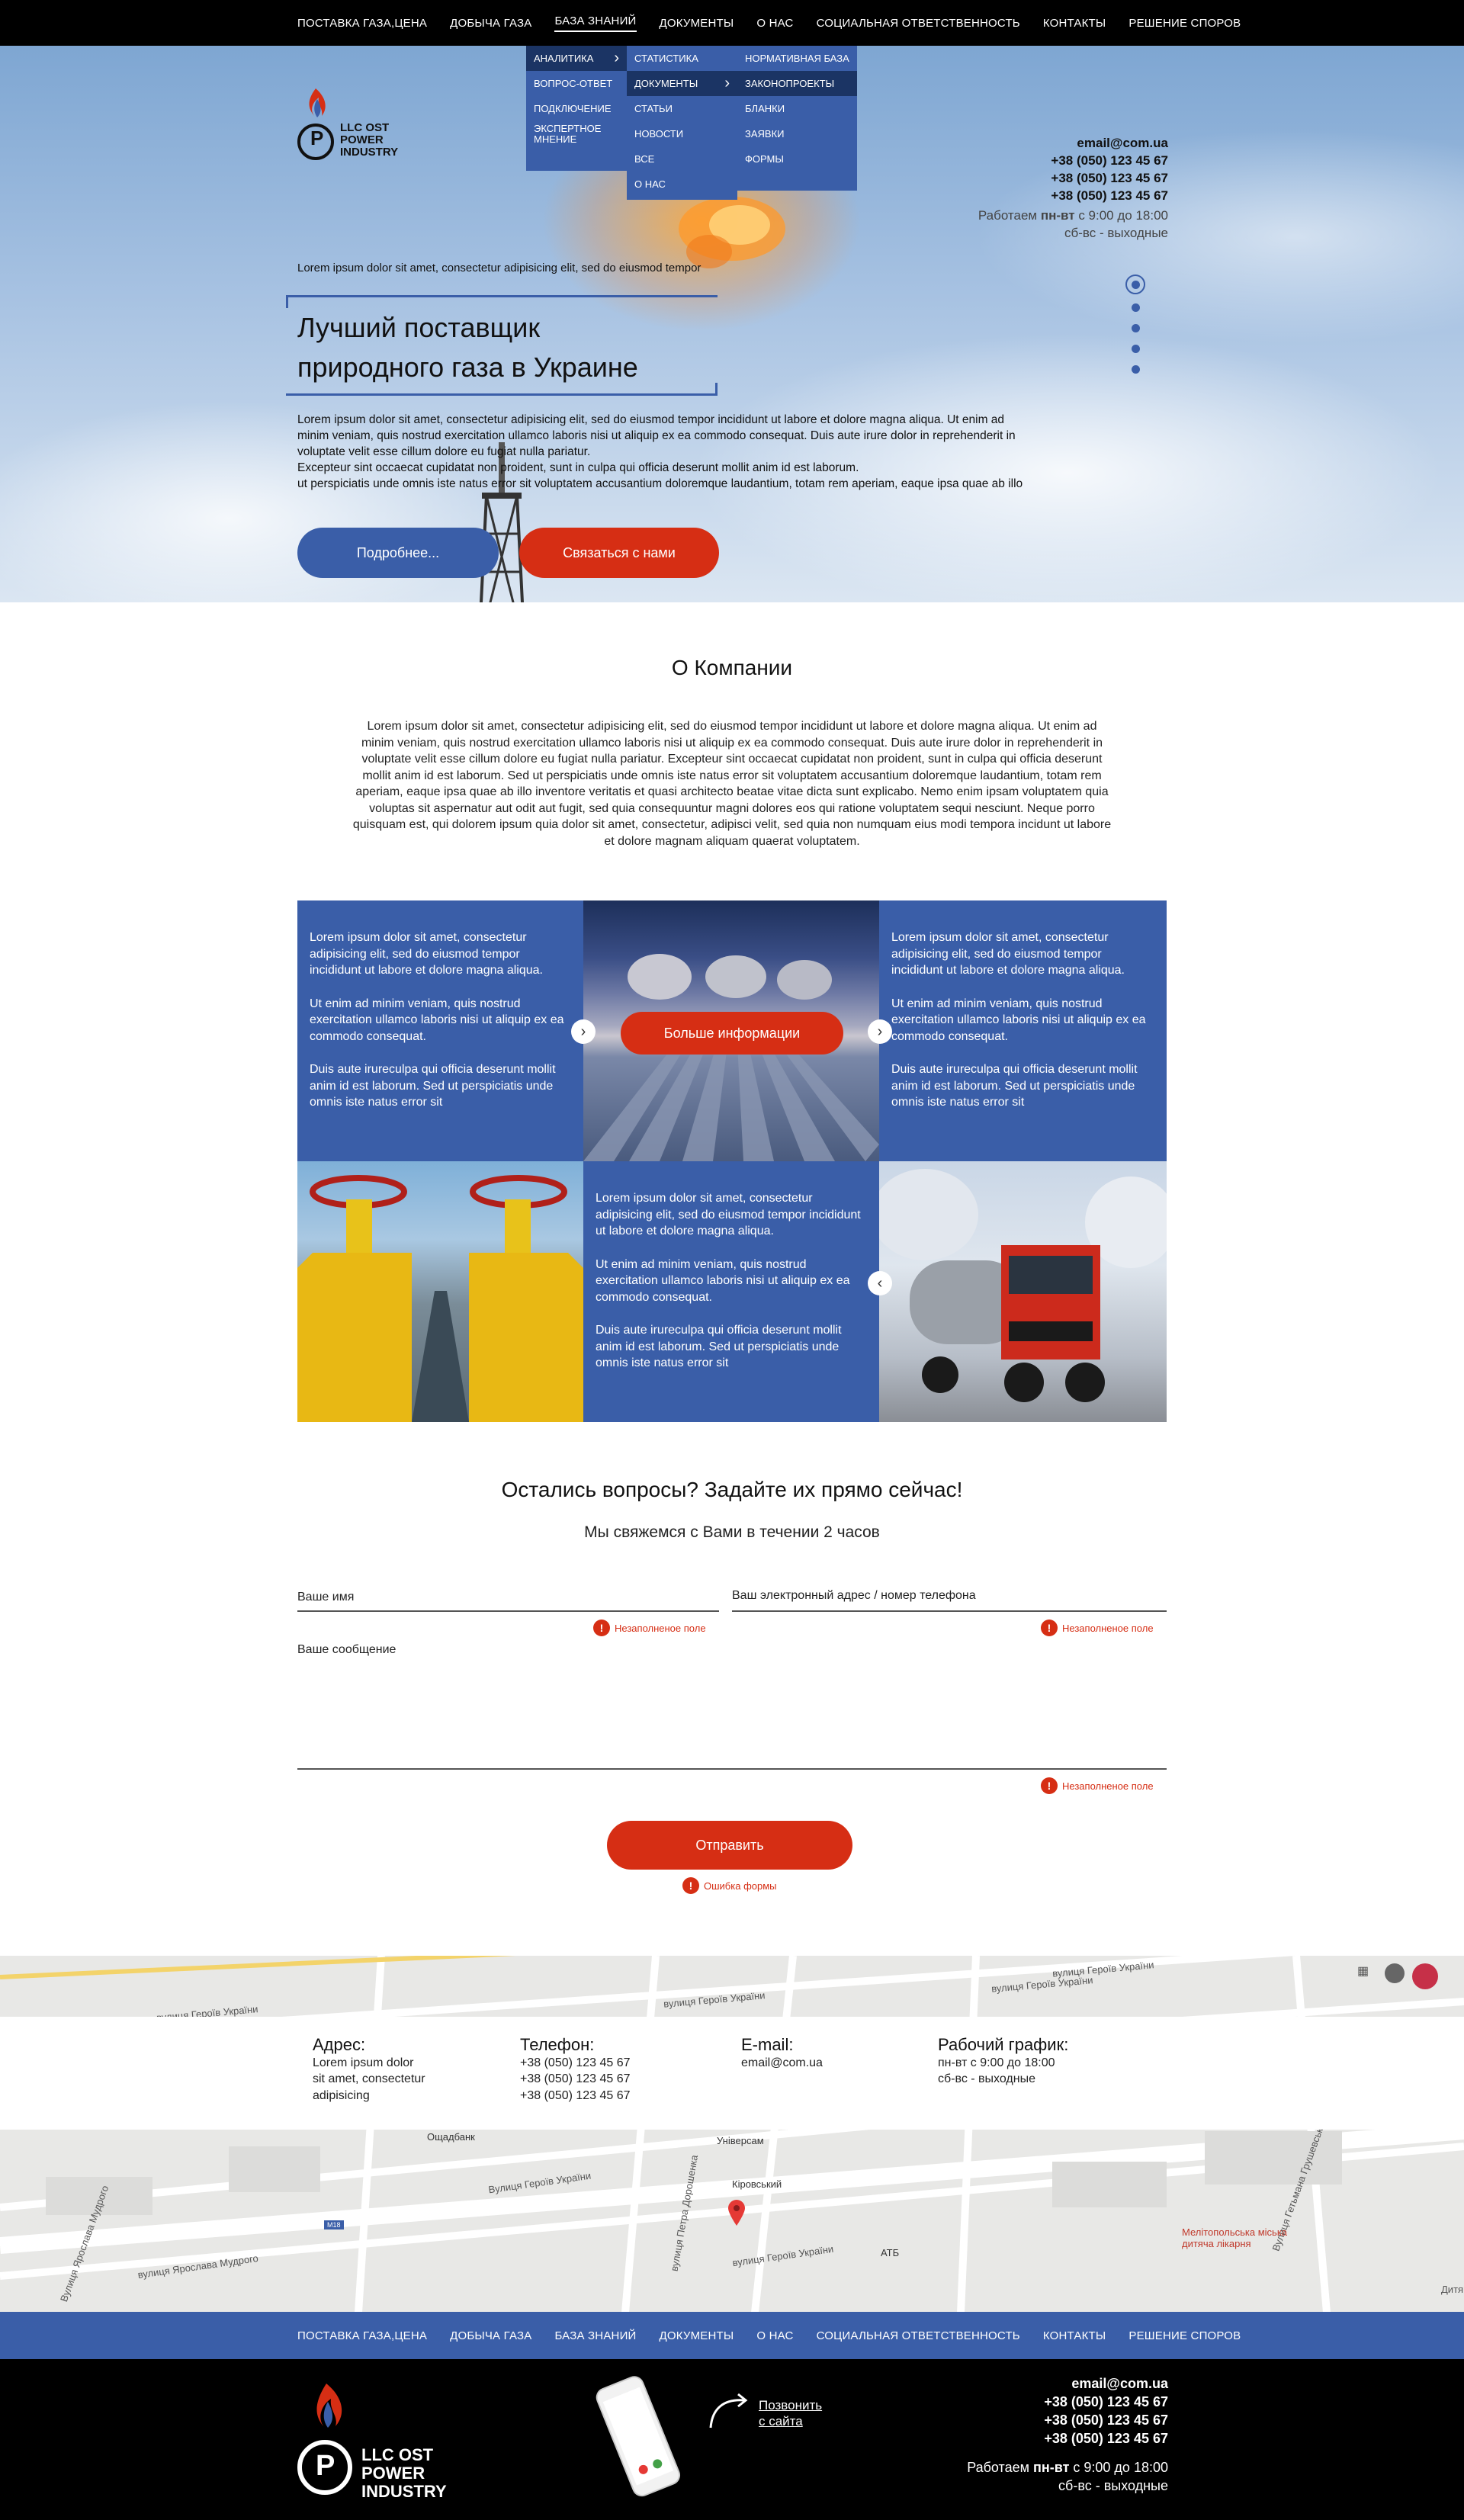  I want to click on logo-letter: P, so click(326, 2466).